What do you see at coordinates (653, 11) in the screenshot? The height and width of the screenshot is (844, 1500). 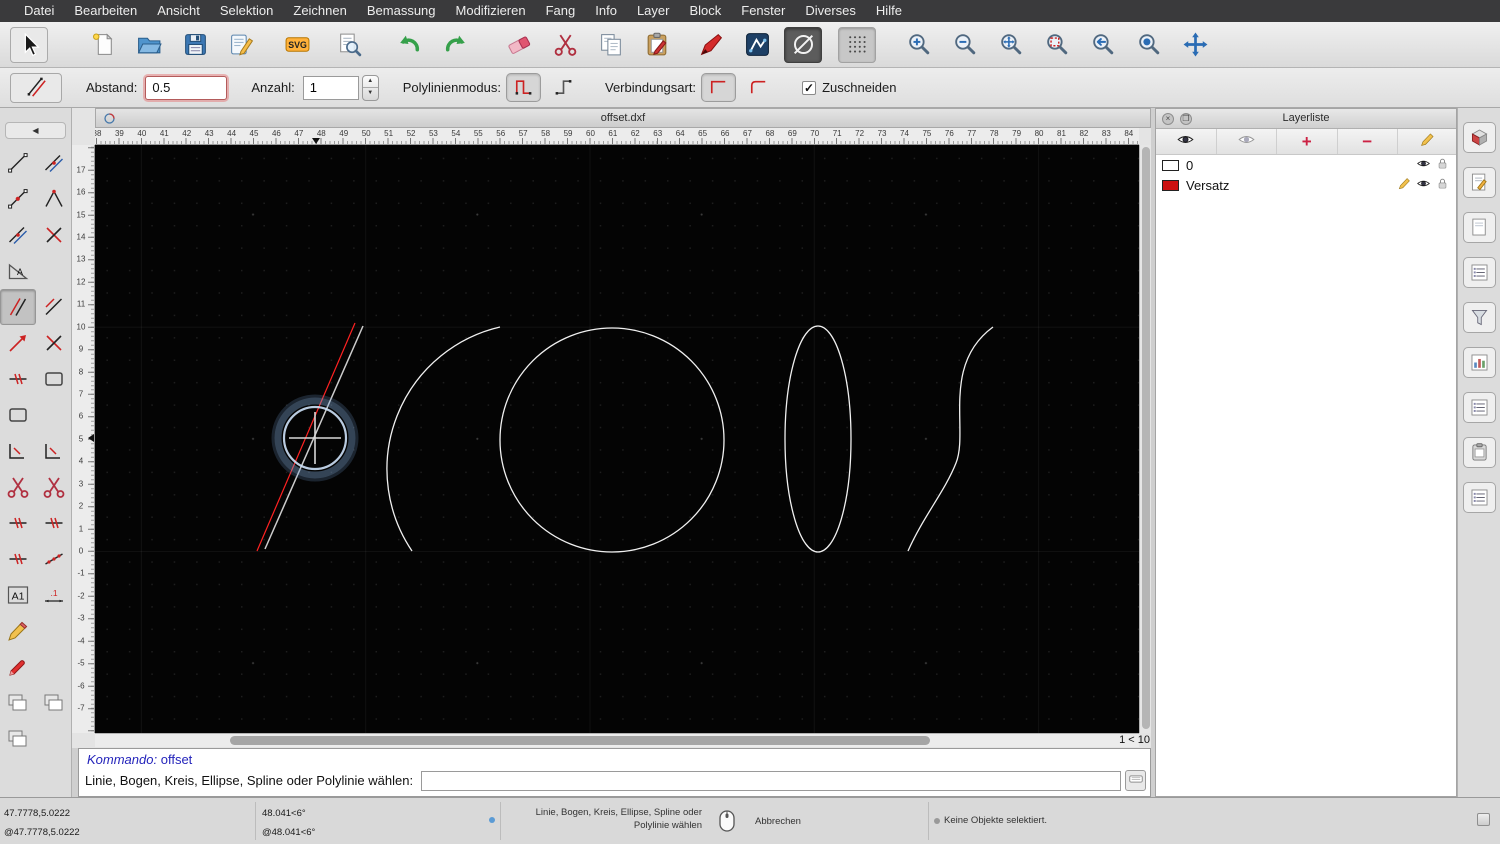 I see `menu-layer: Layer` at bounding box center [653, 11].